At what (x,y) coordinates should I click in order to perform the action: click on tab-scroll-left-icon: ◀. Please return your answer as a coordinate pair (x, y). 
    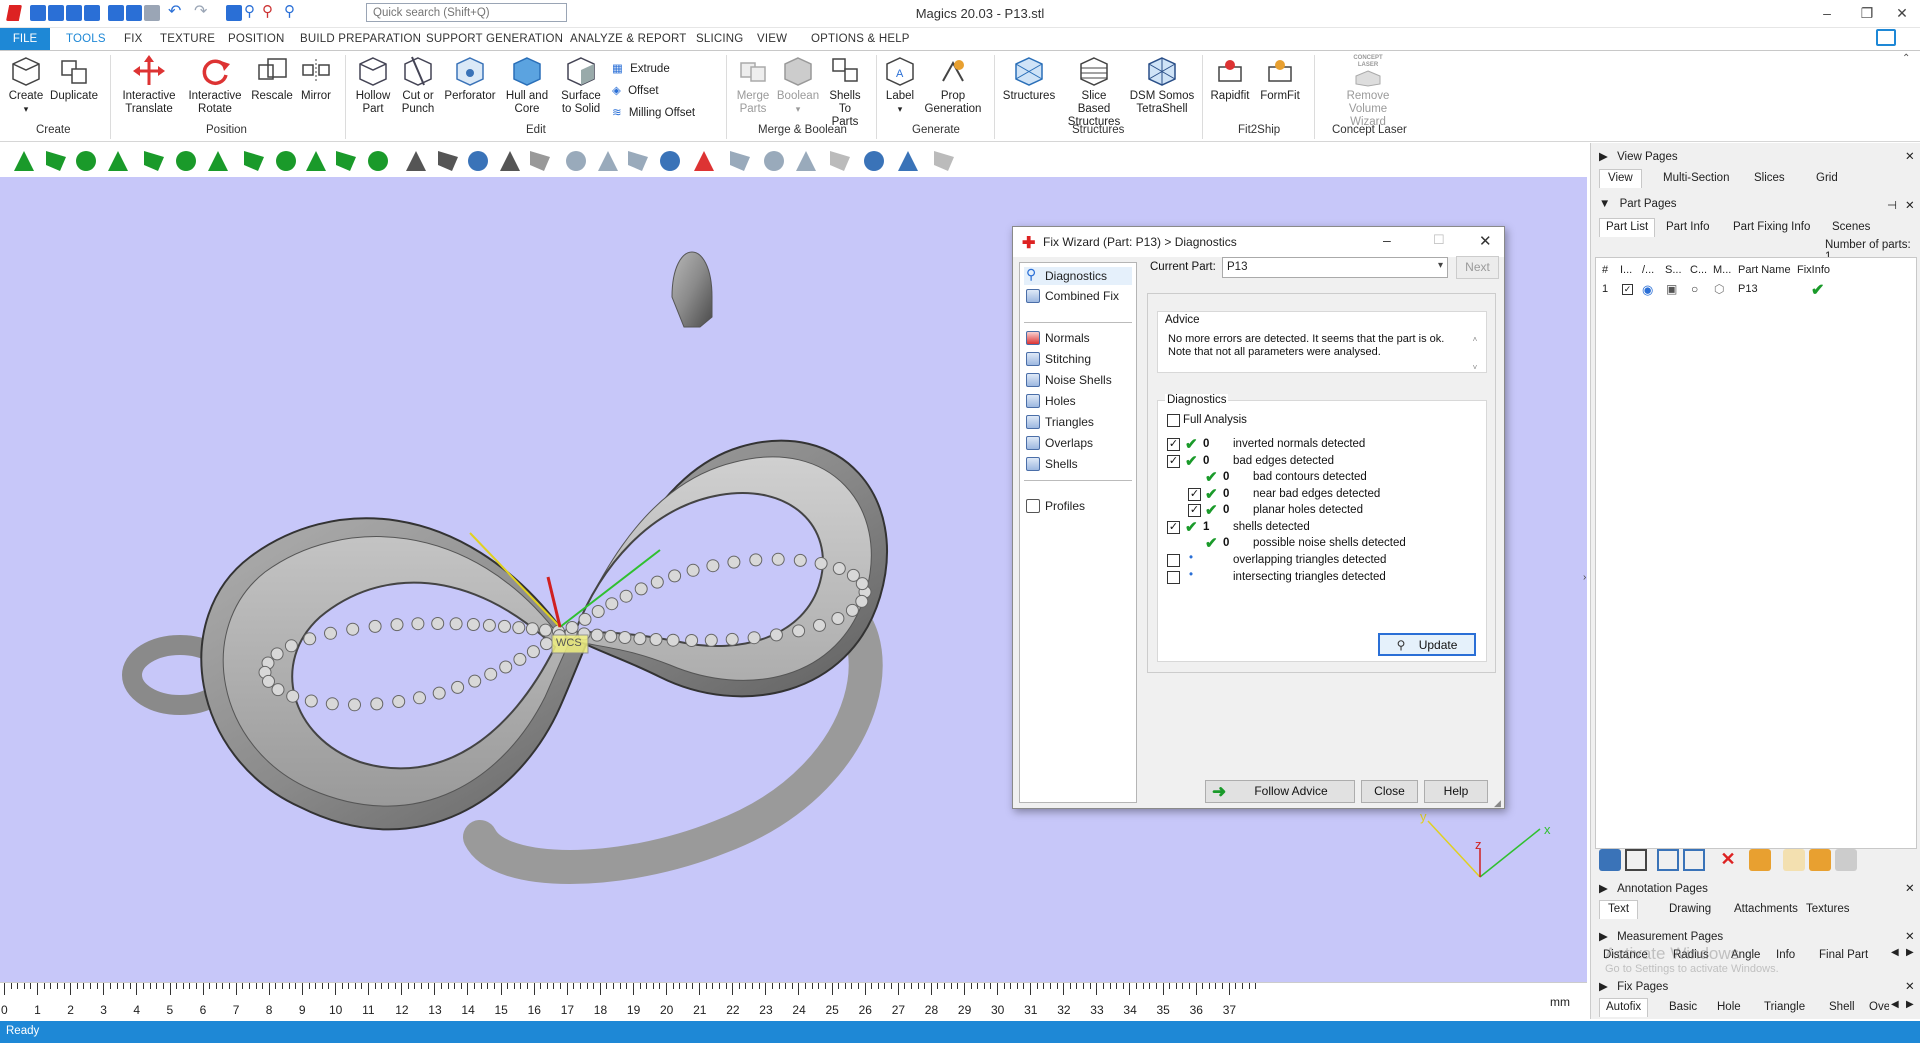
    Looking at the image, I should click on (1895, 1004).